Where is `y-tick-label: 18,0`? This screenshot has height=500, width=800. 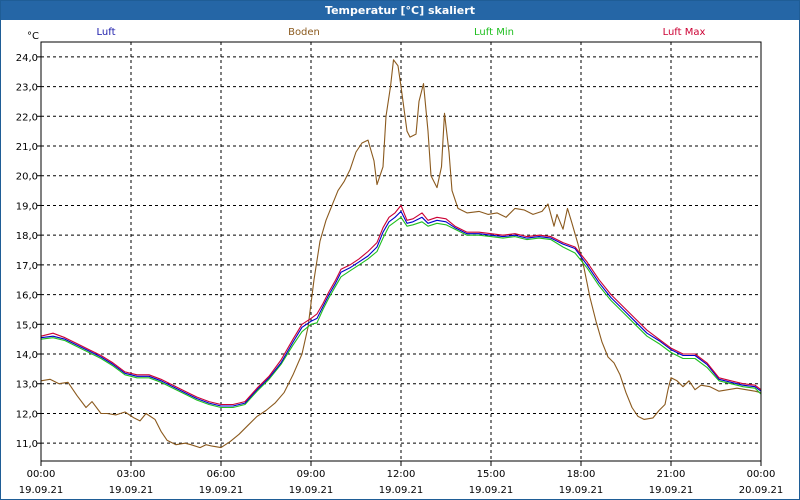
y-tick-label: 18,0 is located at coordinates (27, 236).